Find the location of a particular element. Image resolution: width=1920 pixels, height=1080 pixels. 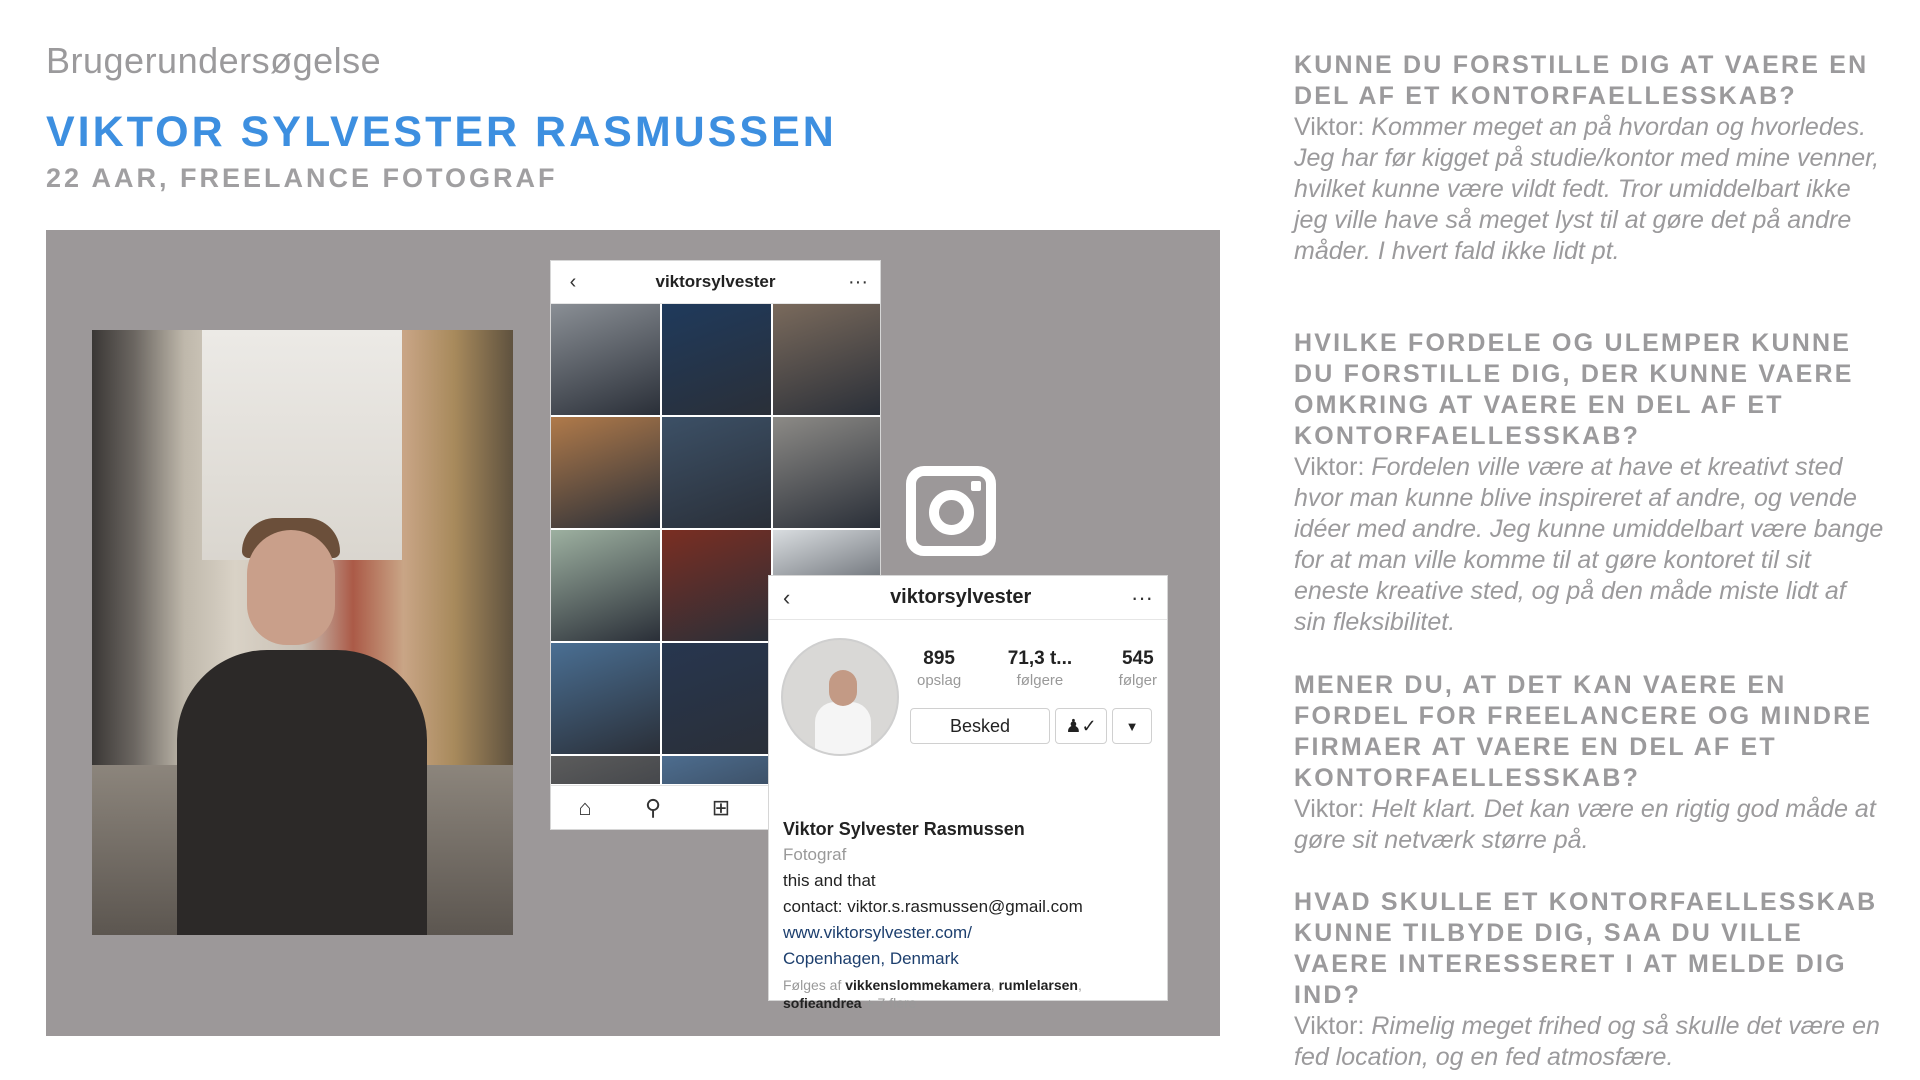

caret-down-icon: ▼ is located at coordinates (1132, 726).